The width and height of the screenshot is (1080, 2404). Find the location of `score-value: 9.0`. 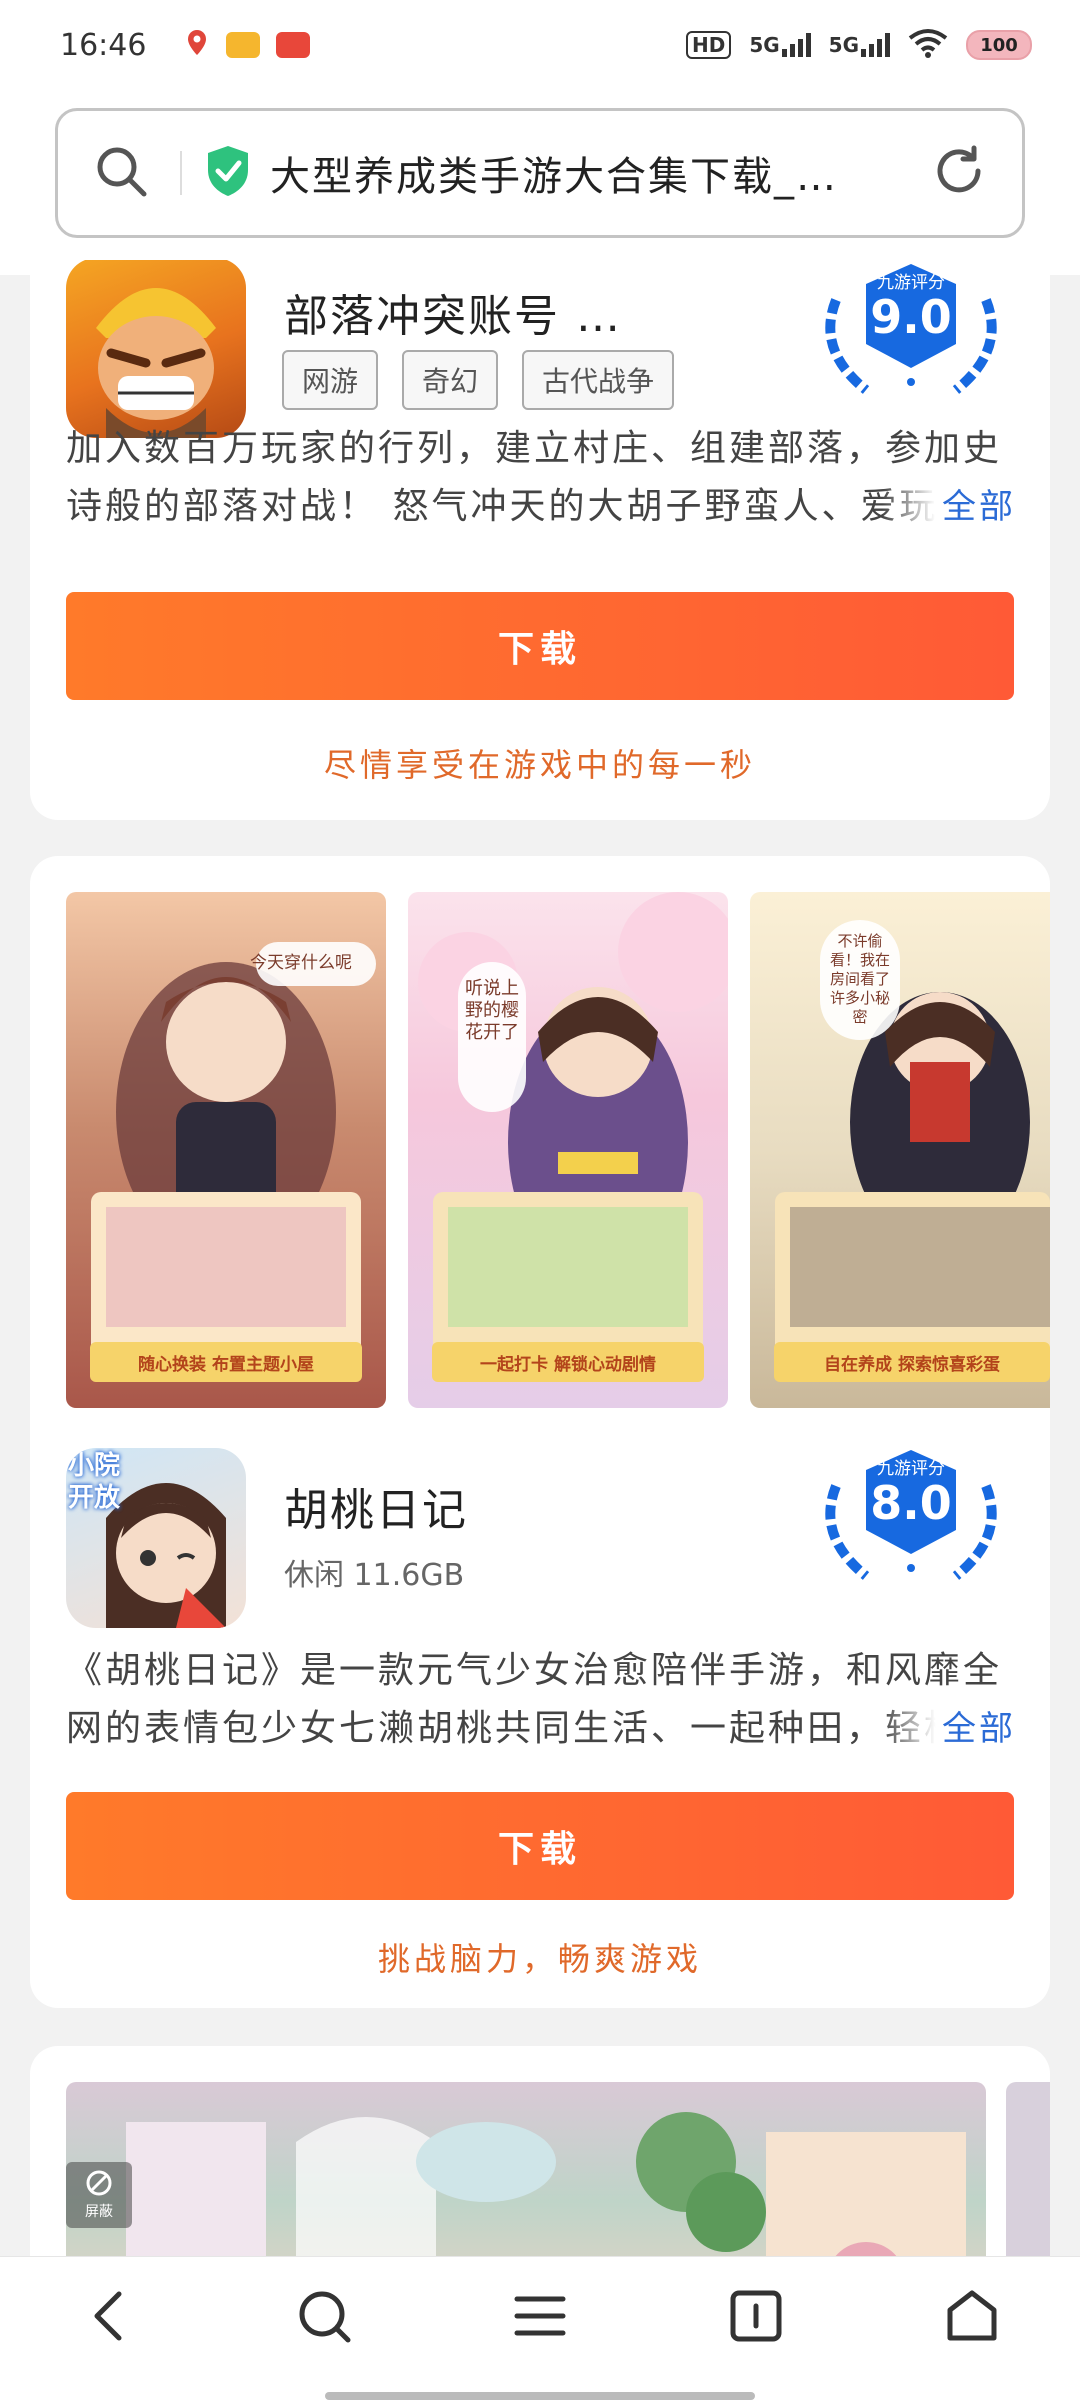

score-value: 9.0 is located at coordinates (911, 317).